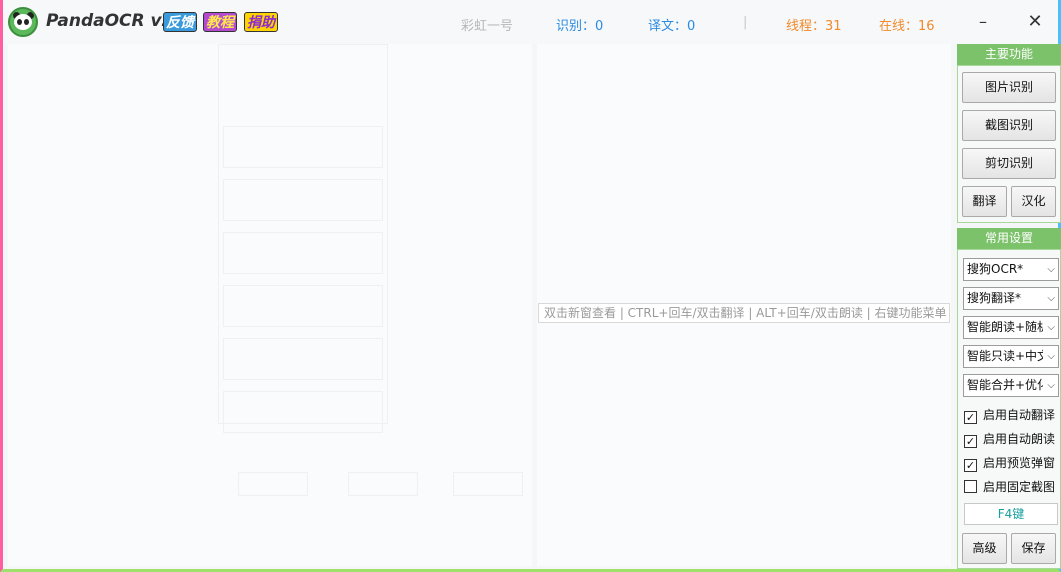 The width and height of the screenshot is (1061, 572). Describe the element at coordinates (984, 201) in the screenshot. I see `translate-button: 翻译` at that location.